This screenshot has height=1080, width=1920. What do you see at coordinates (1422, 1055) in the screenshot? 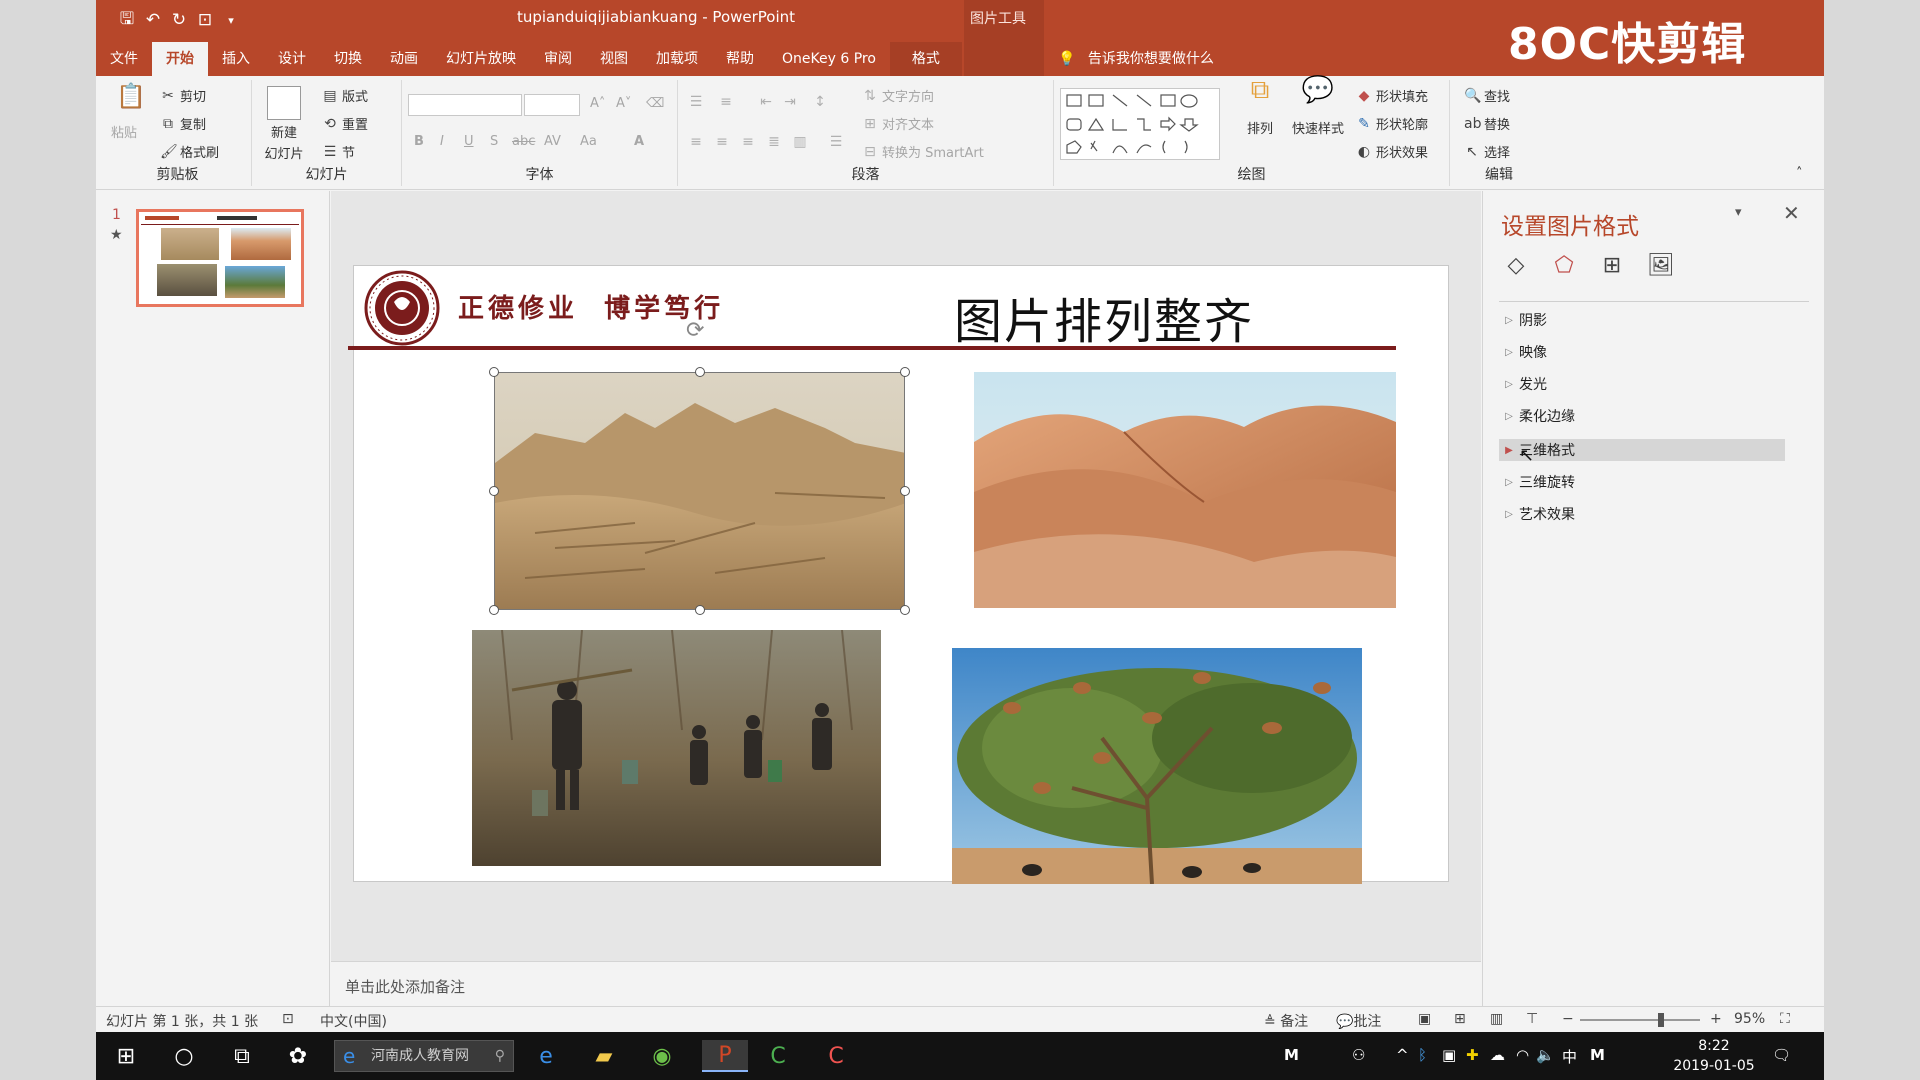
I see `bluetooth-icon: ᛒ` at bounding box center [1422, 1055].